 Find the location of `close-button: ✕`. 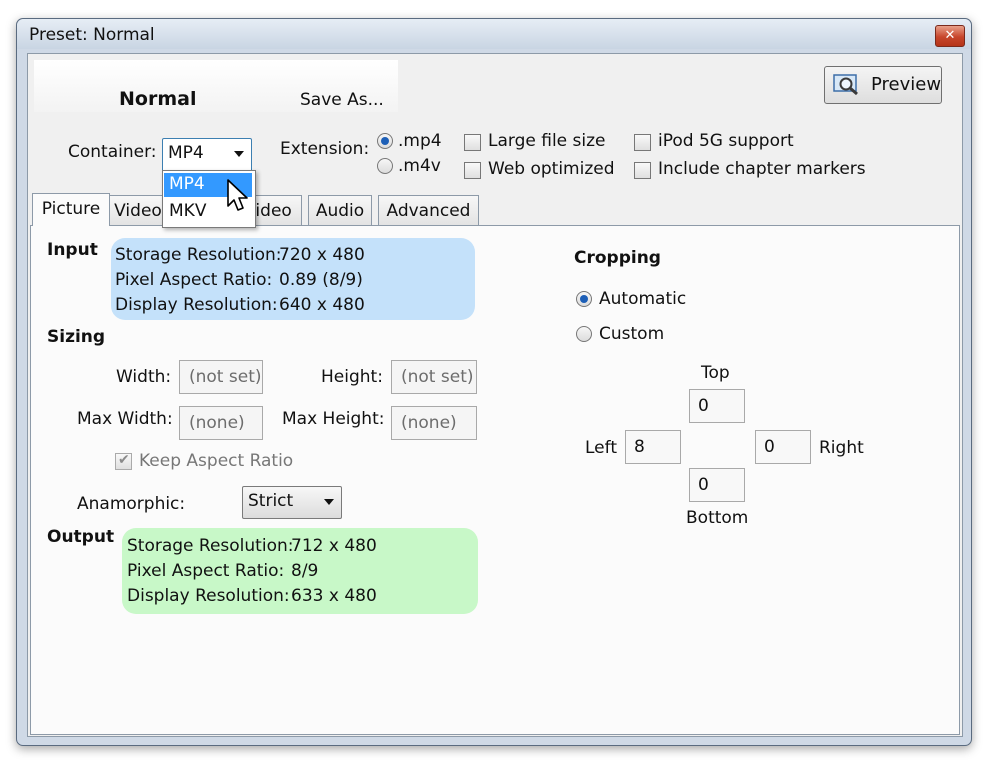

close-button: ✕ is located at coordinates (950, 36).